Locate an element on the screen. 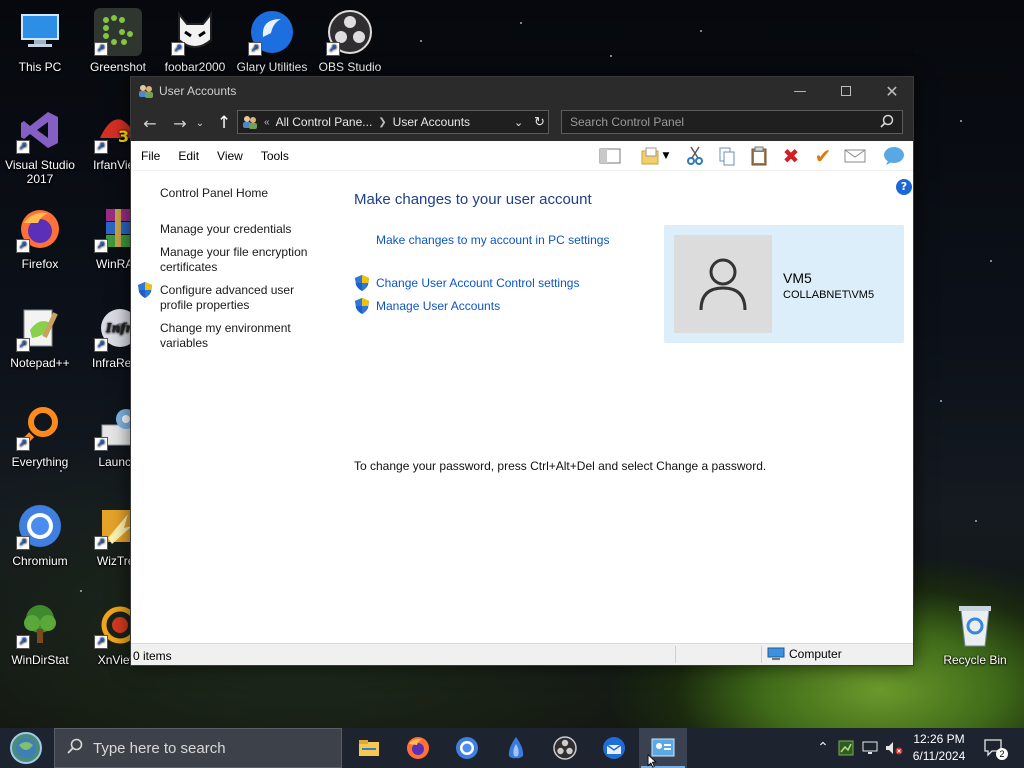 The height and width of the screenshot is (768, 1024). desktop-icon-windirstat: ↗ WinDirStat is located at coordinates (40, 634).